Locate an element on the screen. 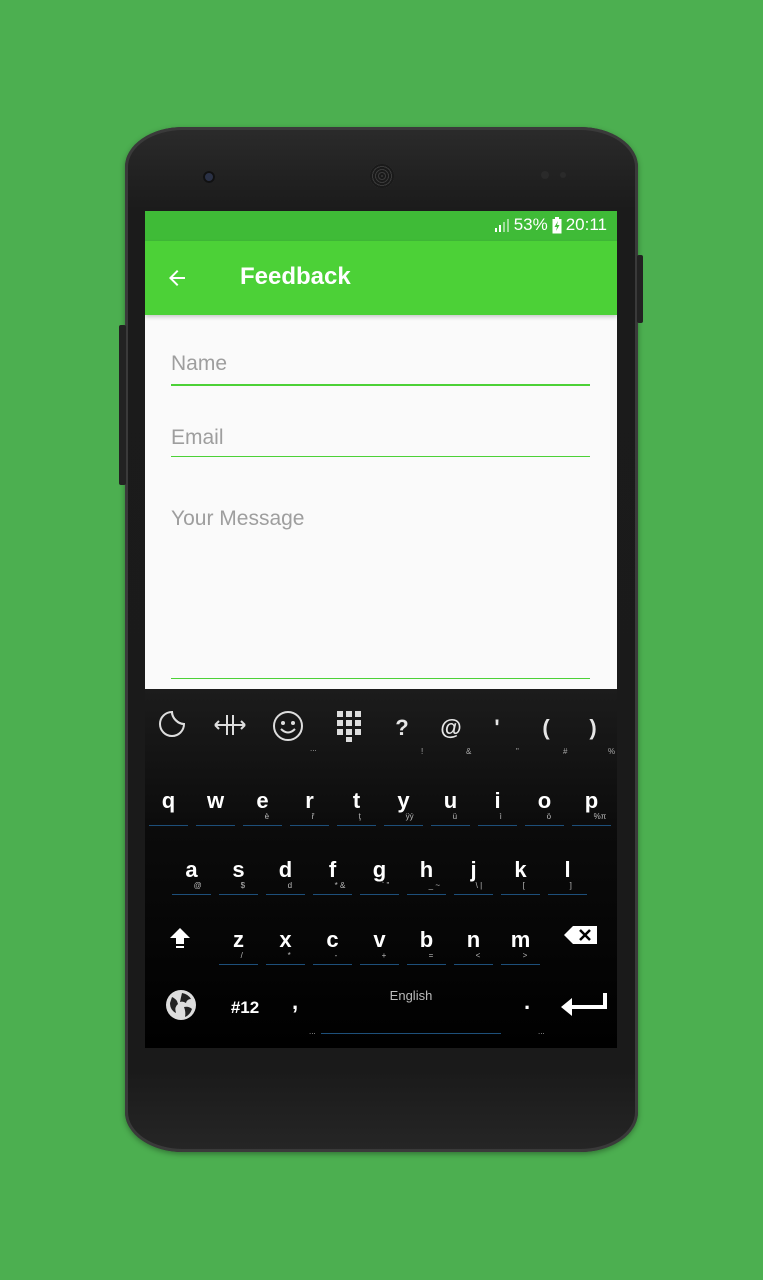 The width and height of the screenshot is (763, 1280). comma-key: , is located at coordinates (295, 1002).